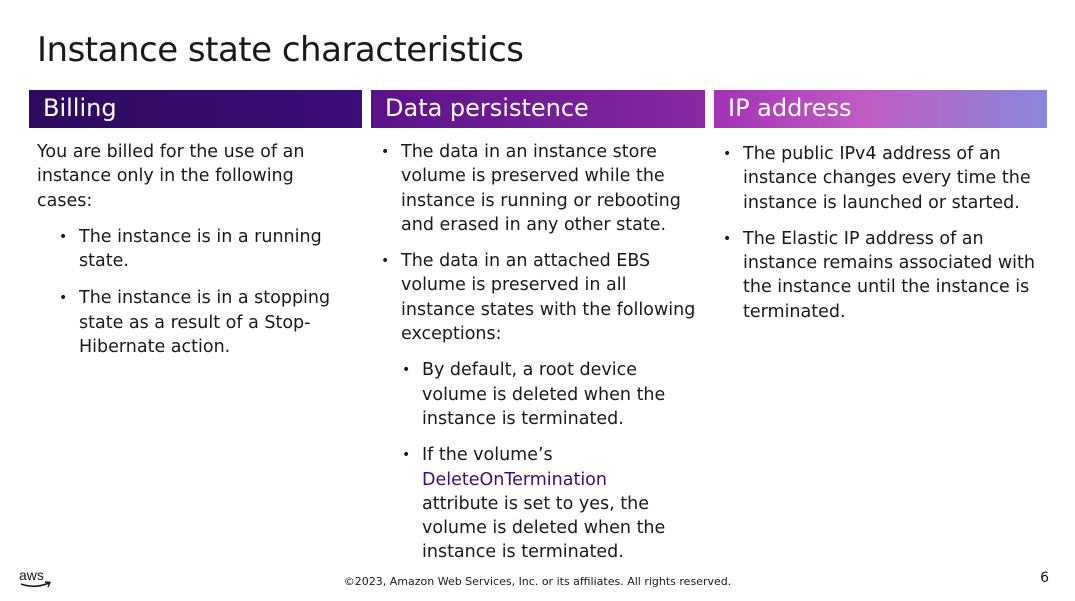 The width and height of the screenshot is (1075, 601). Describe the element at coordinates (538, 109) in the screenshot. I see `data-persistence-header: Data persistence` at that location.